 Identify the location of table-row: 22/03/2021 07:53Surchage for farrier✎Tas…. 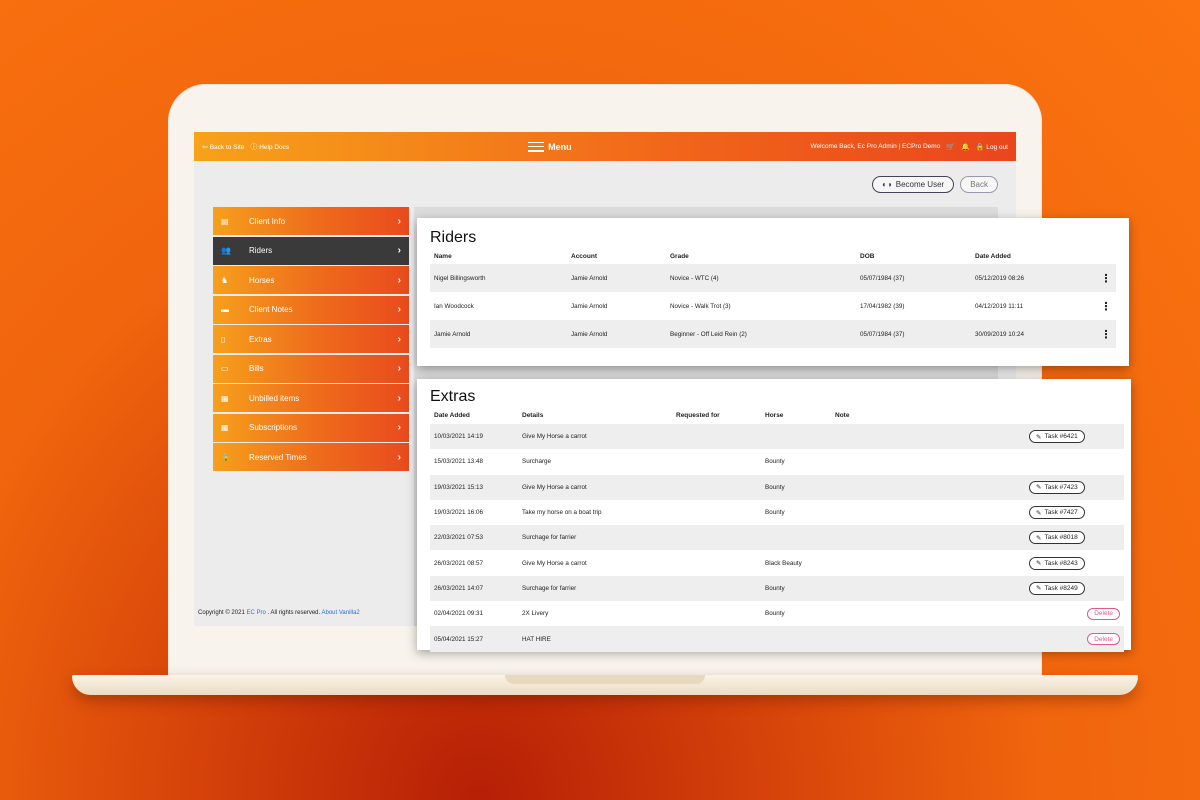
(777, 537).